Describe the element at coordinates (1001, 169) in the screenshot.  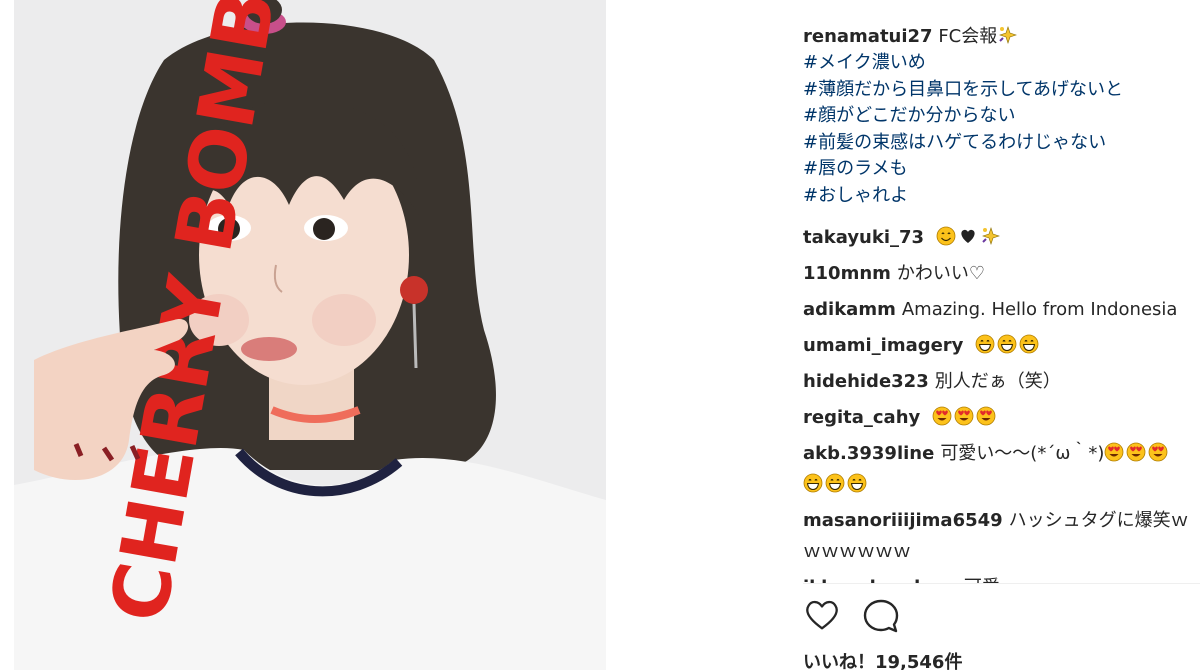
I see `hashtag-link: #唇のラメも` at that location.